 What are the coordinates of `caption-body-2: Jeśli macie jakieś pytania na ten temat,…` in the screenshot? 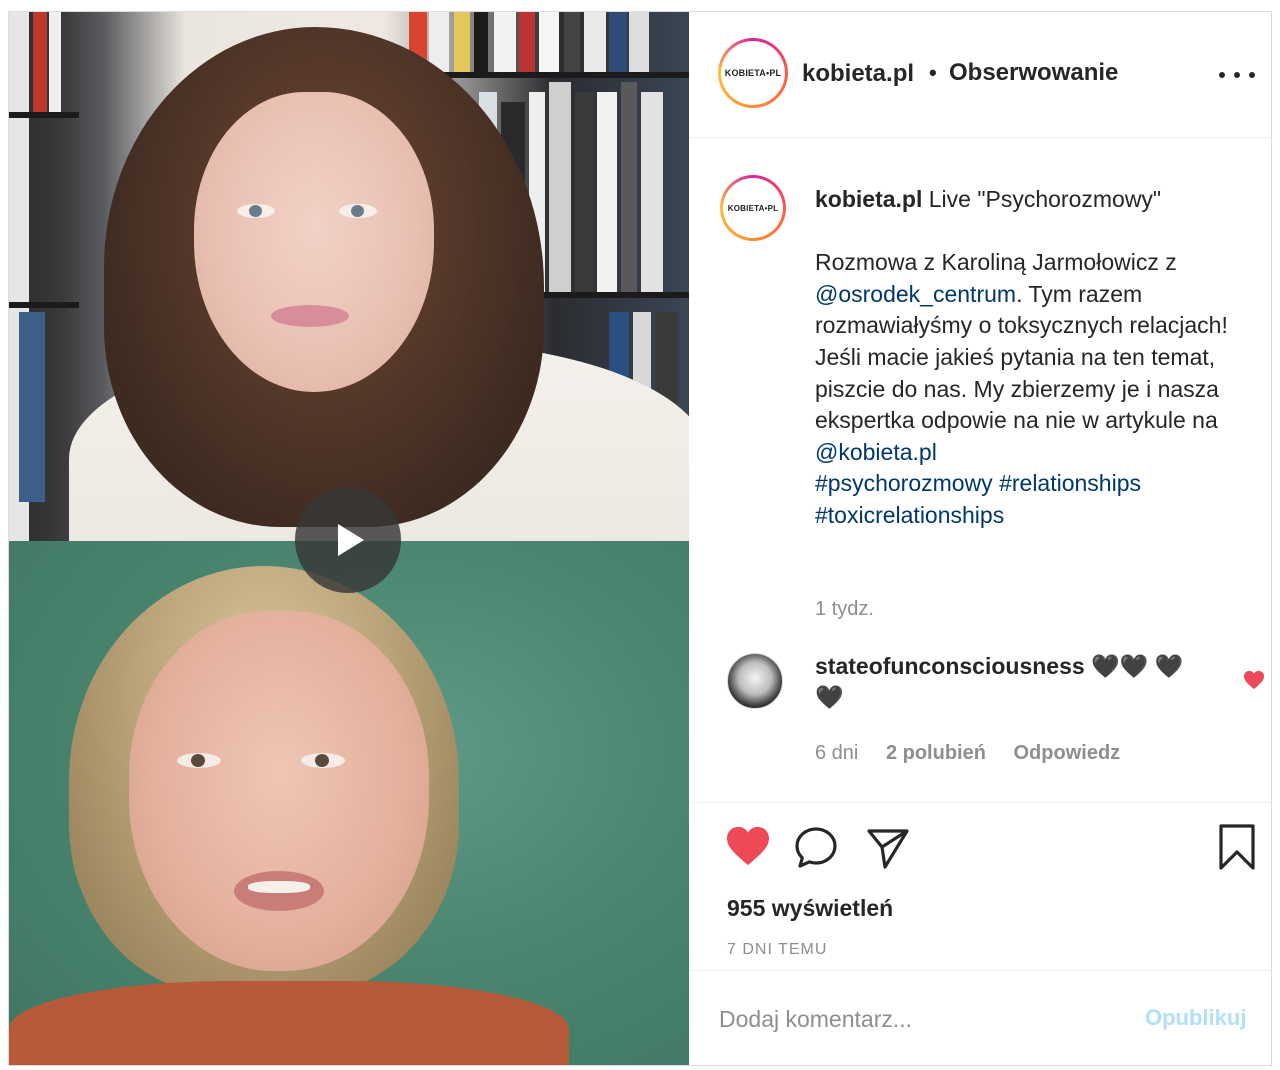 It's located at (1017, 404).